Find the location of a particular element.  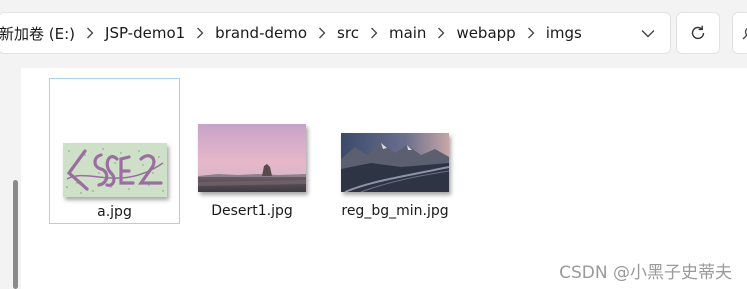

breadcrumb-item-brand-demo: brand-demo is located at coordinates (261, 33).